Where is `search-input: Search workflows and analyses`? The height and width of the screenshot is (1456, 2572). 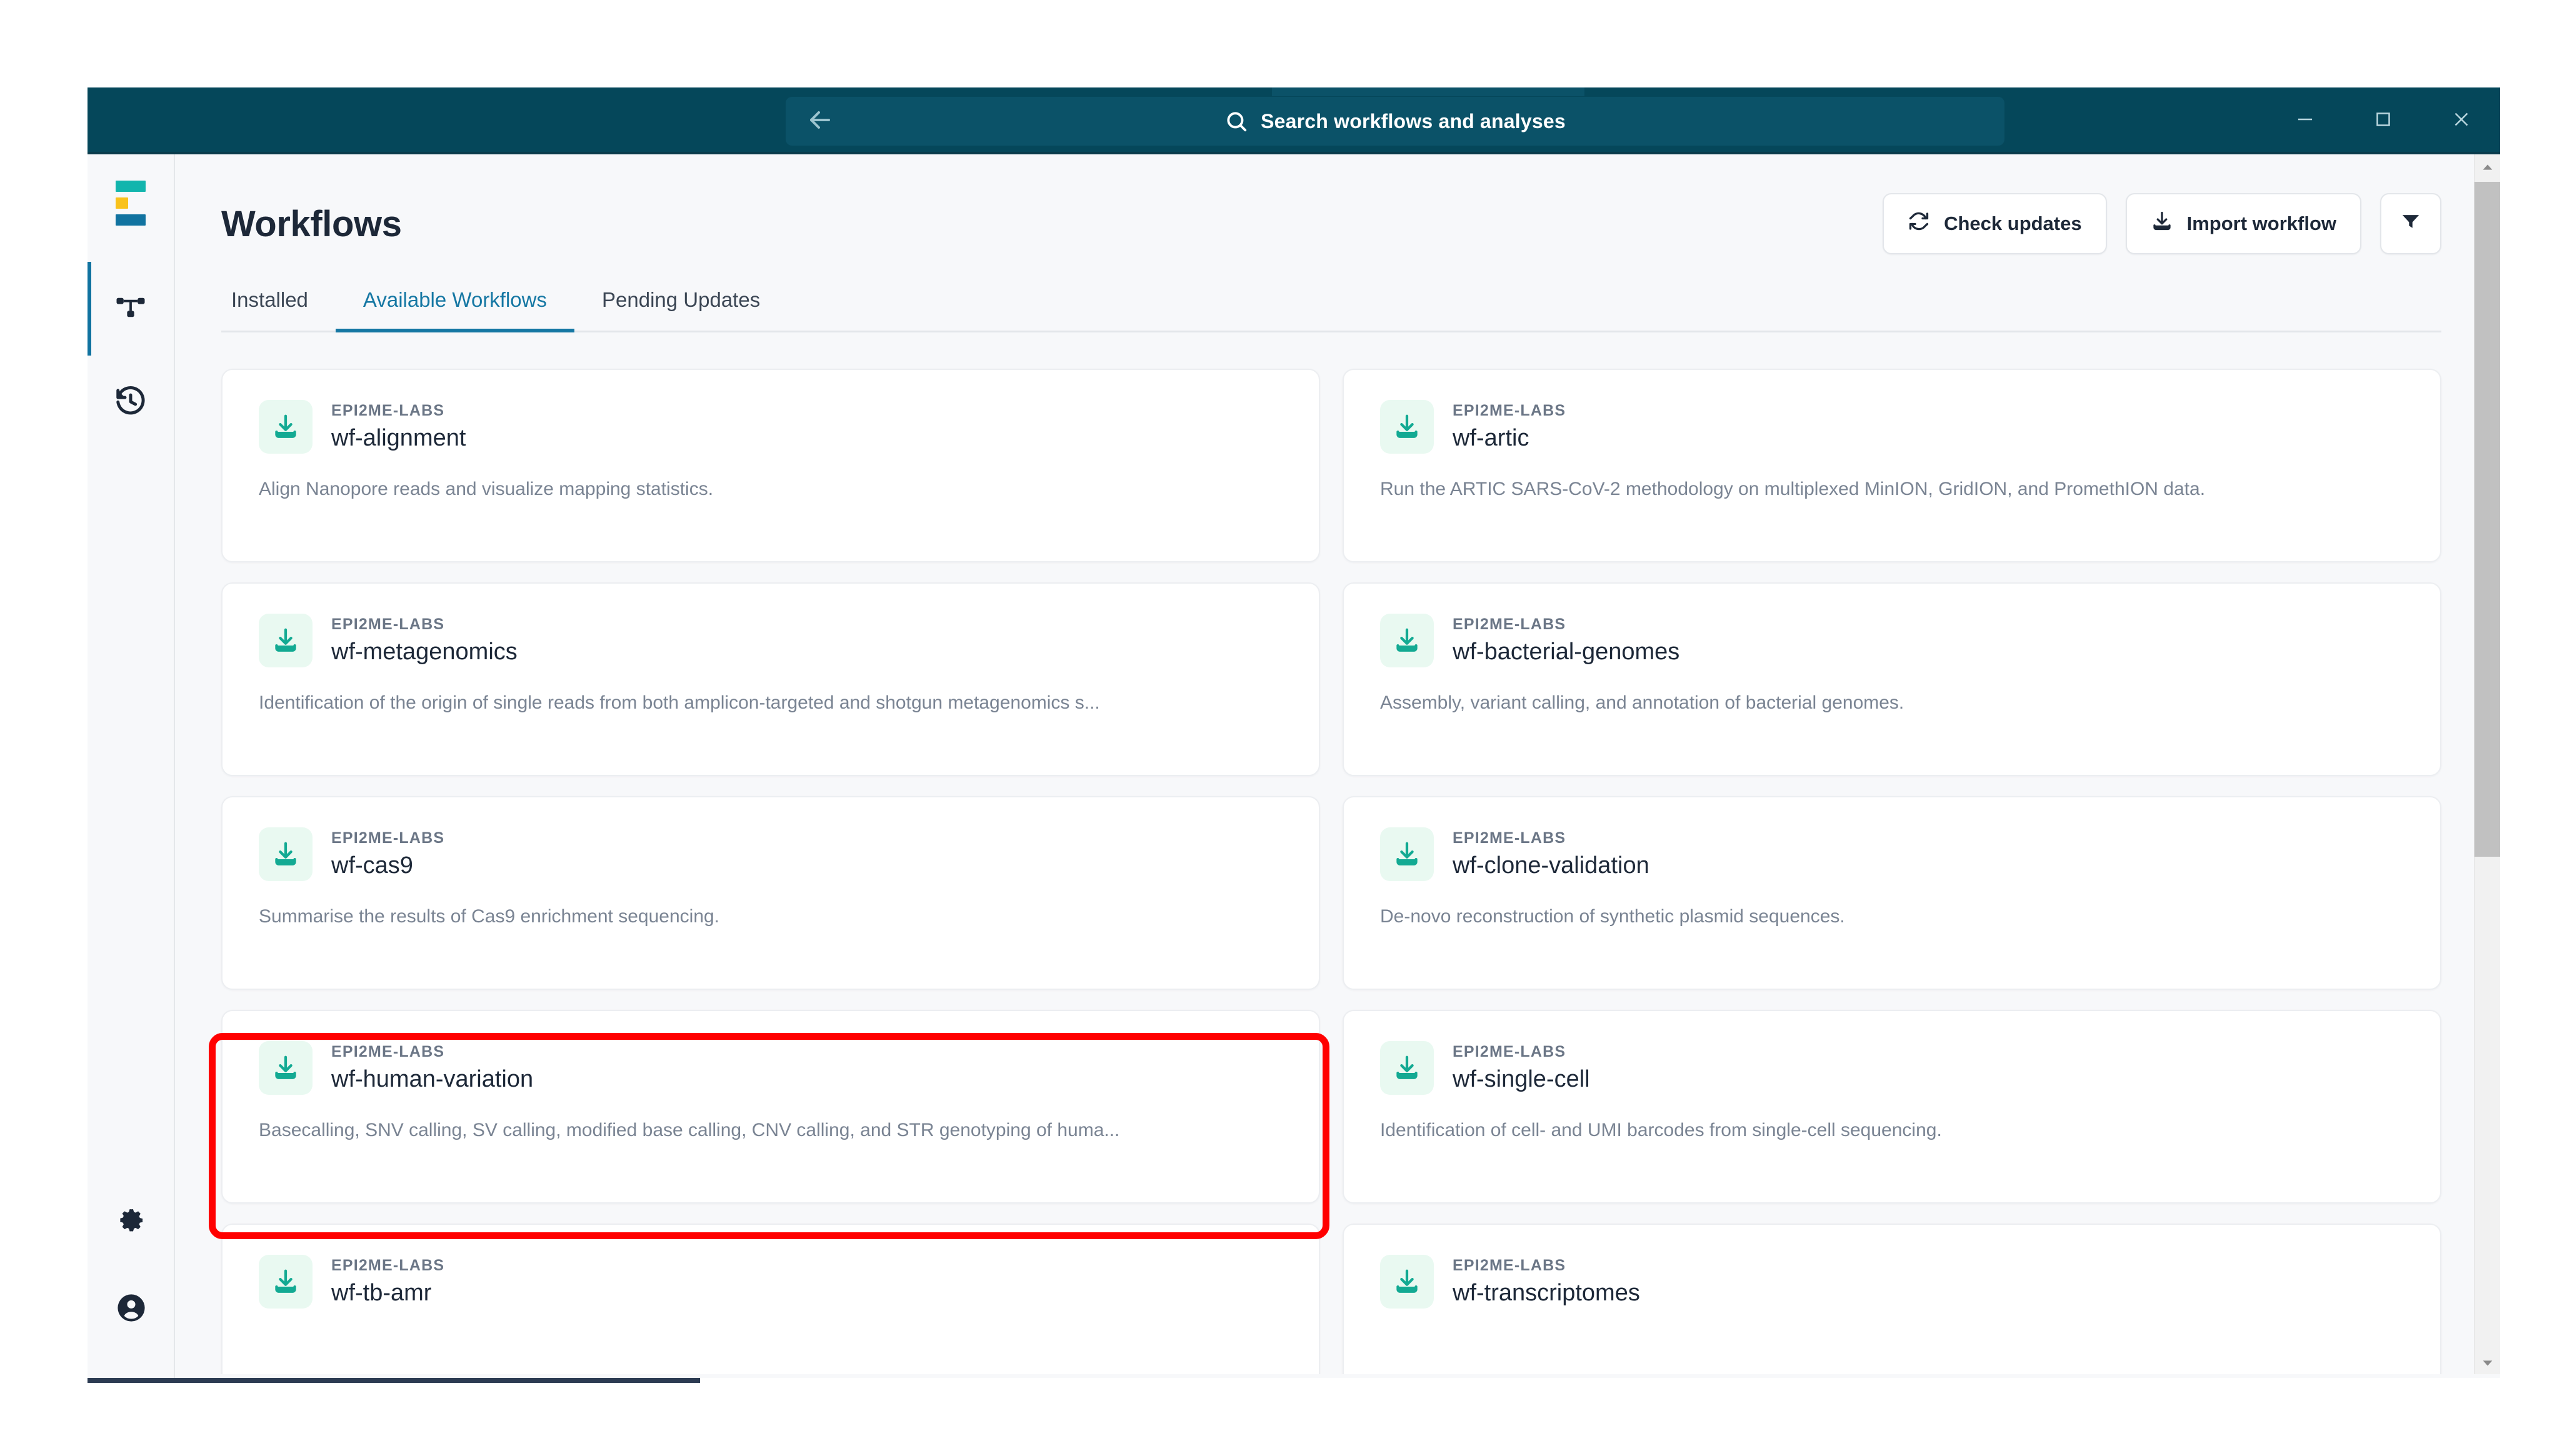
search-input: Search workflows and analyses is located at coordinates (1395, 121).